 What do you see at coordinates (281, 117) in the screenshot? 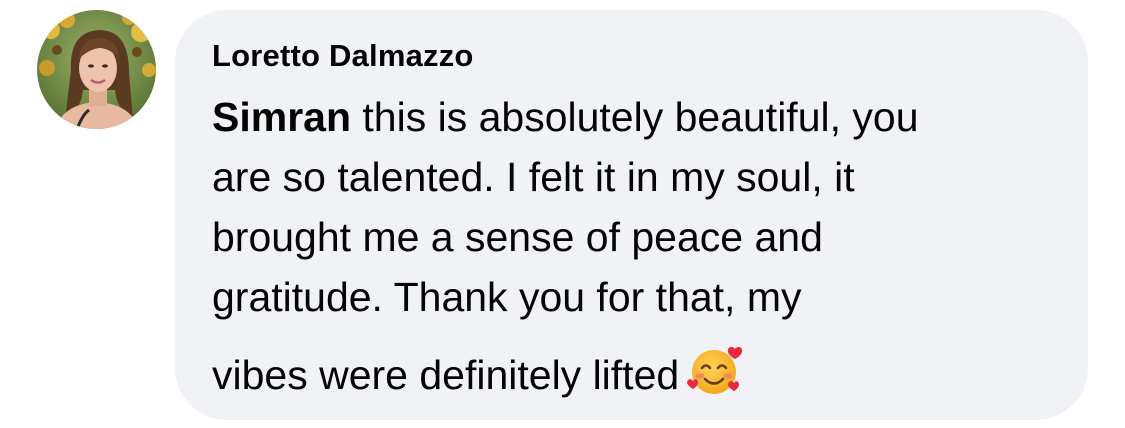
I see `mention-link: Simran` at bounding box center [281, 117].